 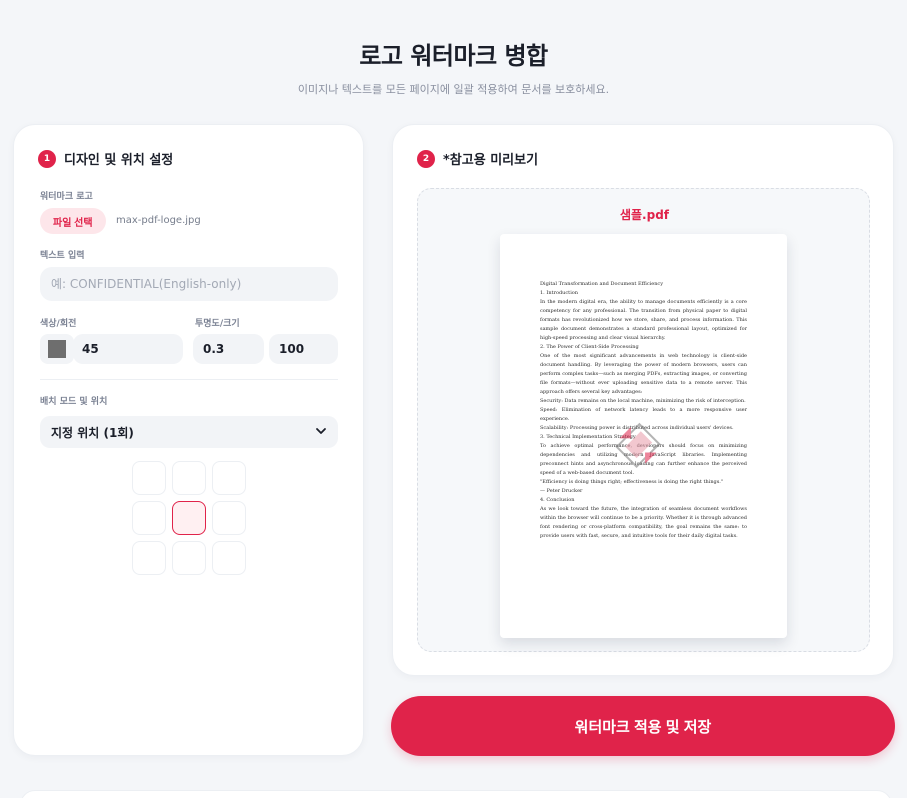 I want to click on position-bottom-center, so click(x=189, y=558).